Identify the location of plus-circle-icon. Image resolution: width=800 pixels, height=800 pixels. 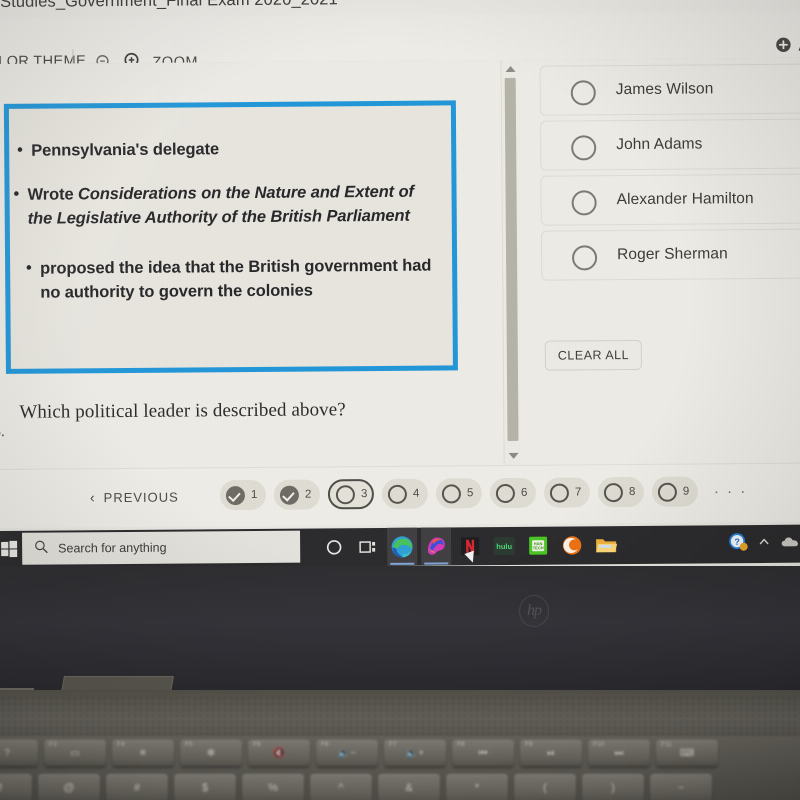
(783, 45).